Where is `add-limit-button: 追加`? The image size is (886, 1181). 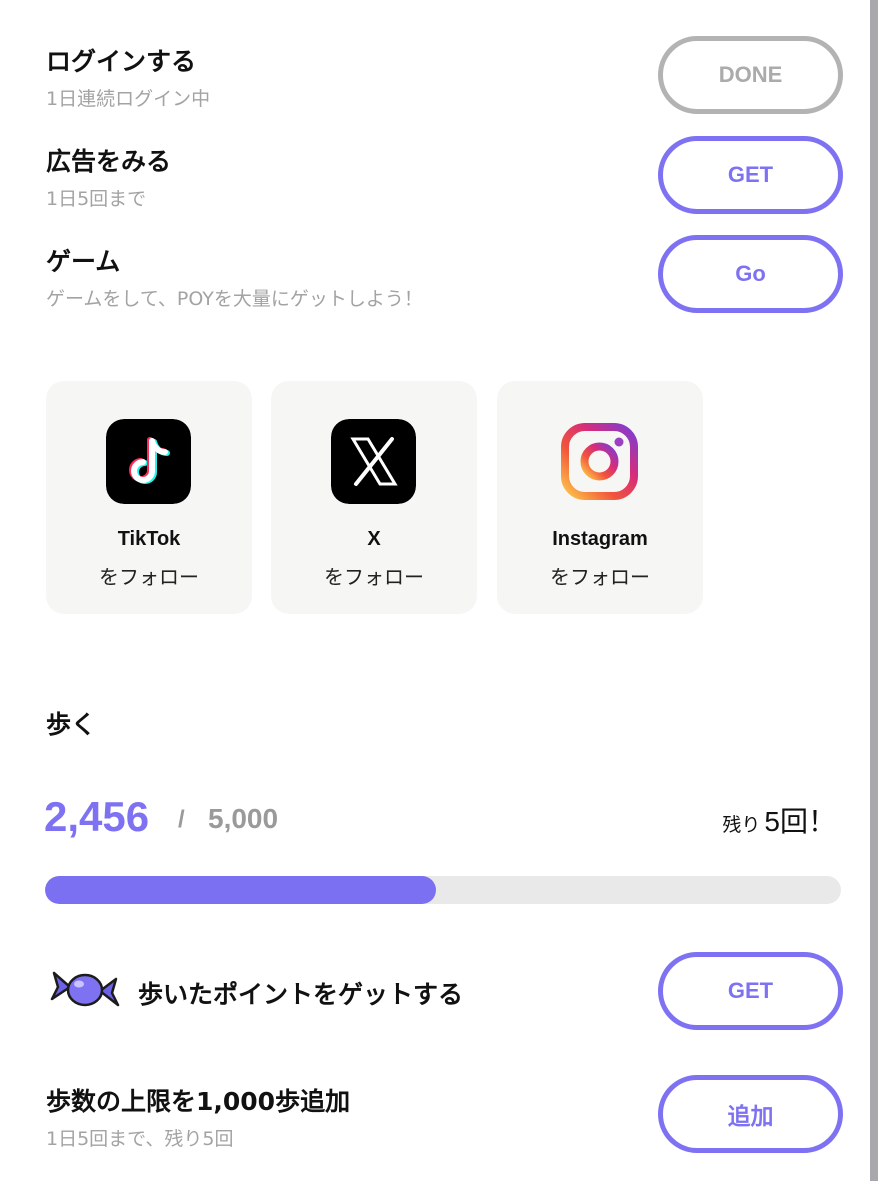
add-limit-button: 追加 is located at coordinates (750, 1114).